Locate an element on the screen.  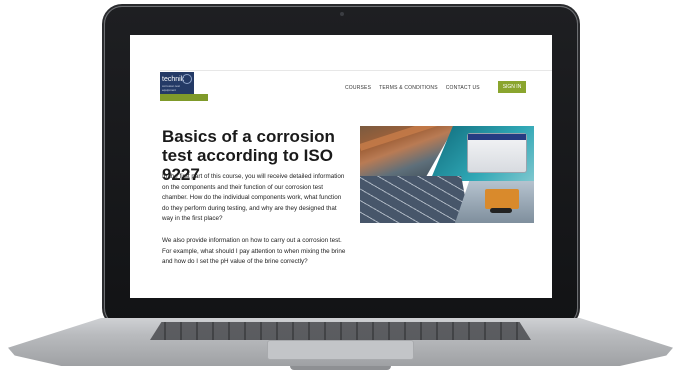
laptop-keyboard is located at coordinates (340, 331).